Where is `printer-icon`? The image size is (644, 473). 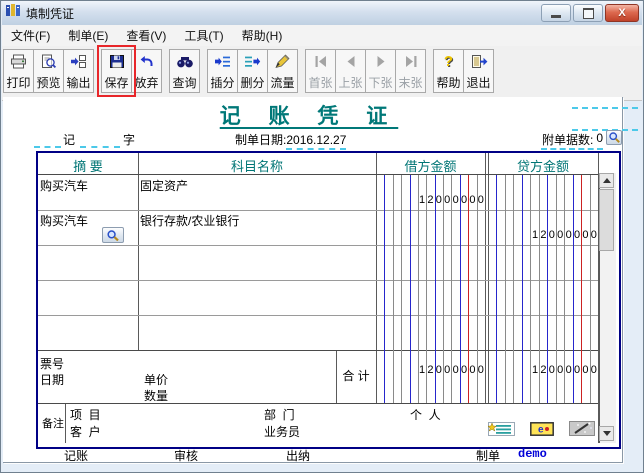 printer-icon is located at coordinates (18, 61).